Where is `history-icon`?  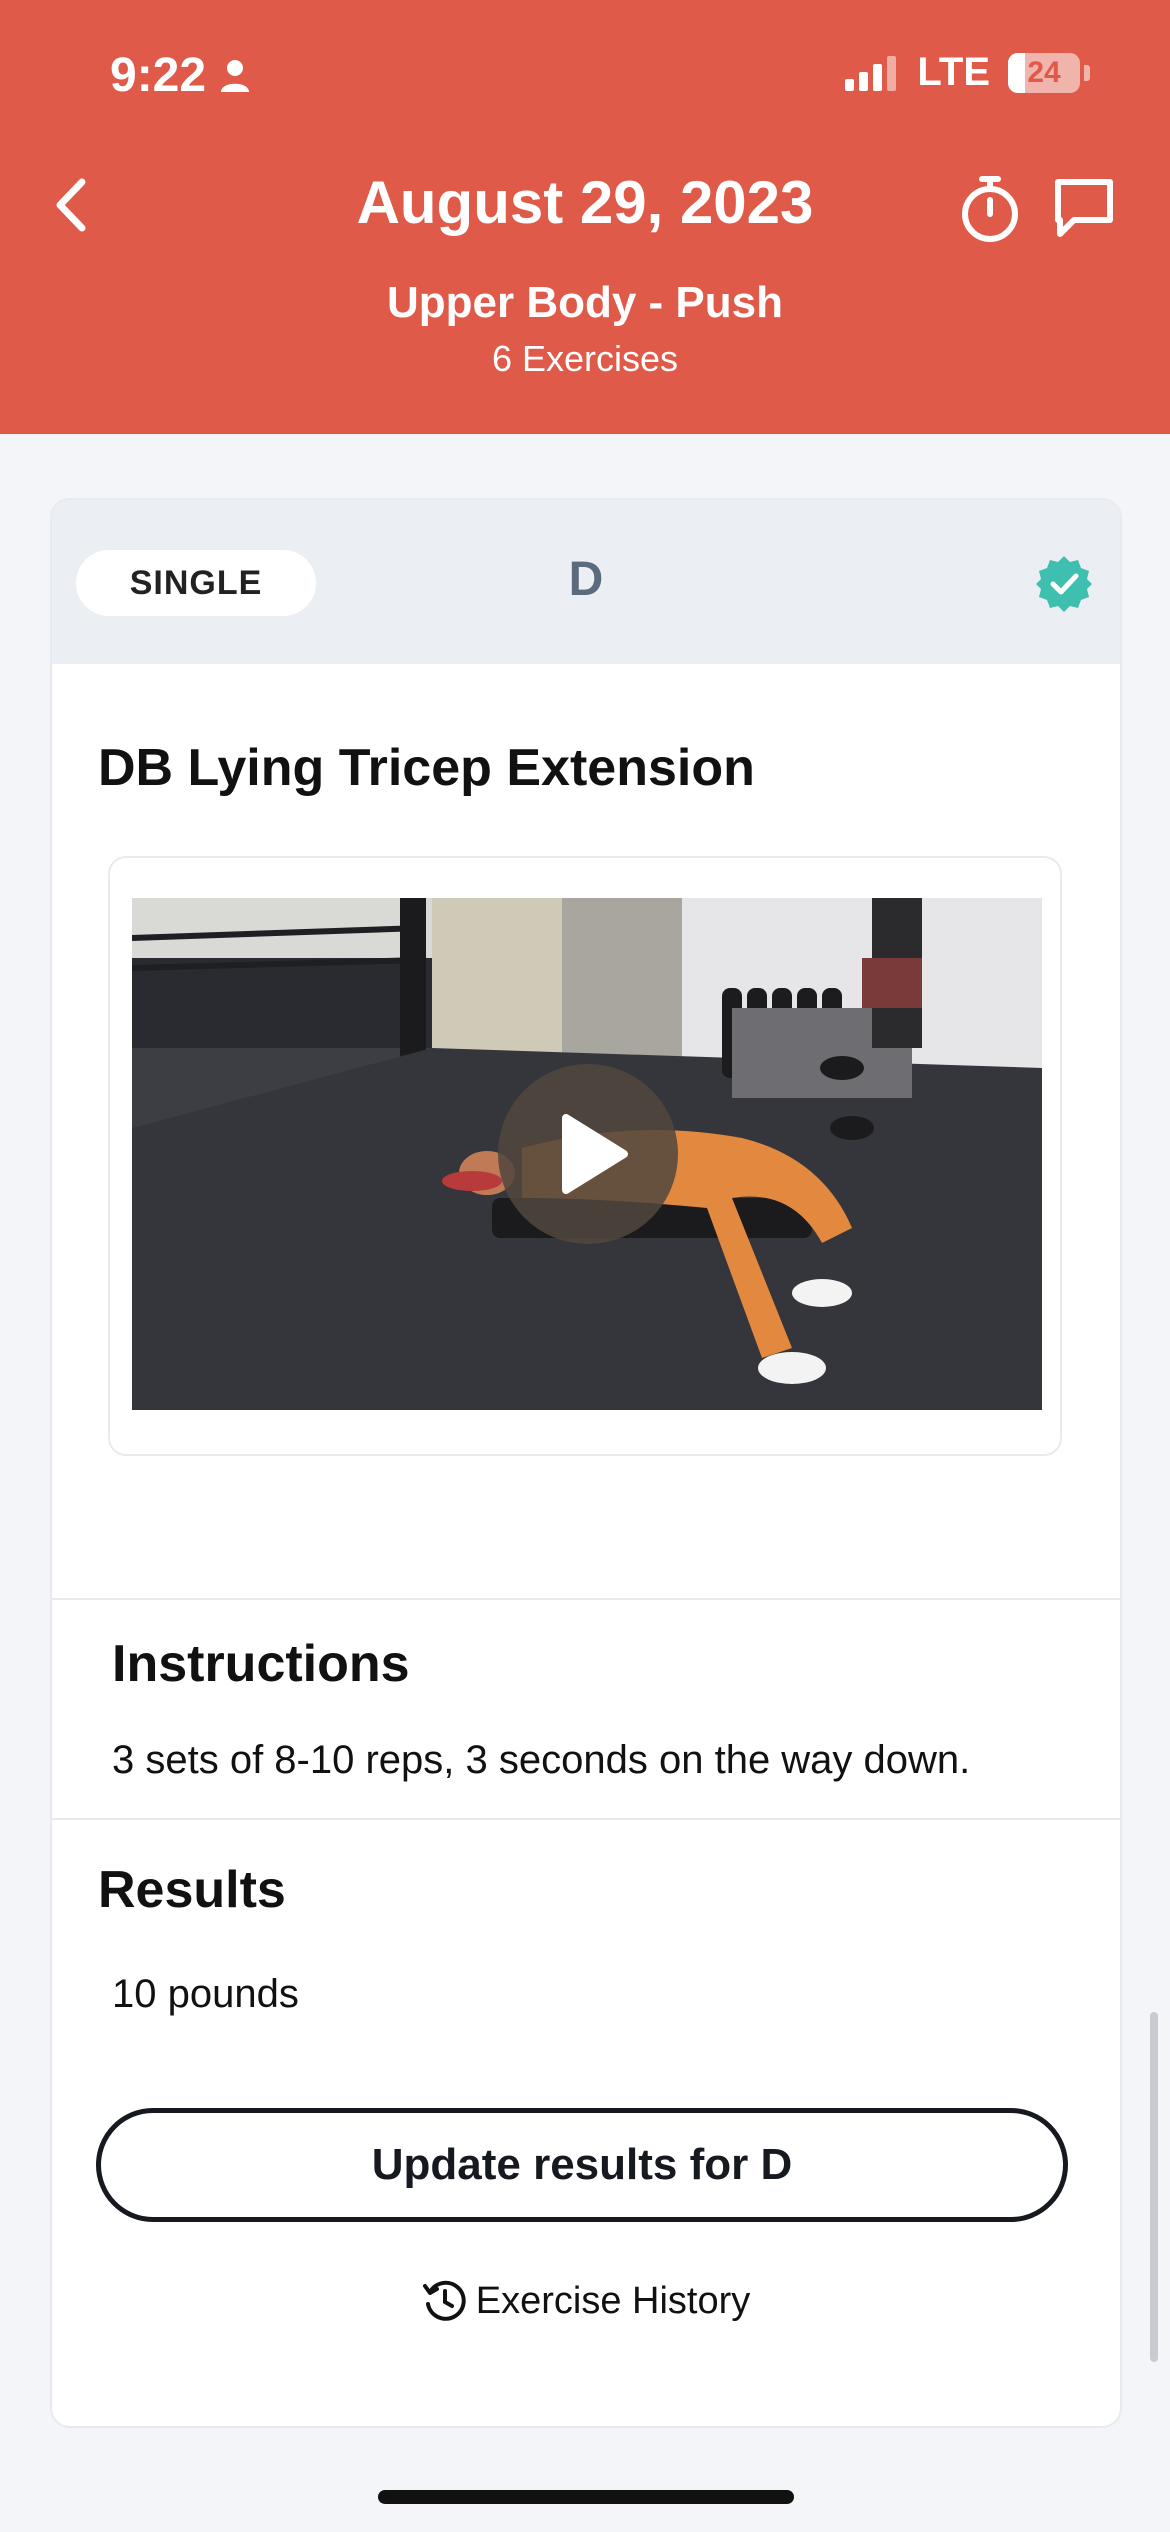
history-icon is located at coordinates (444, 2300).